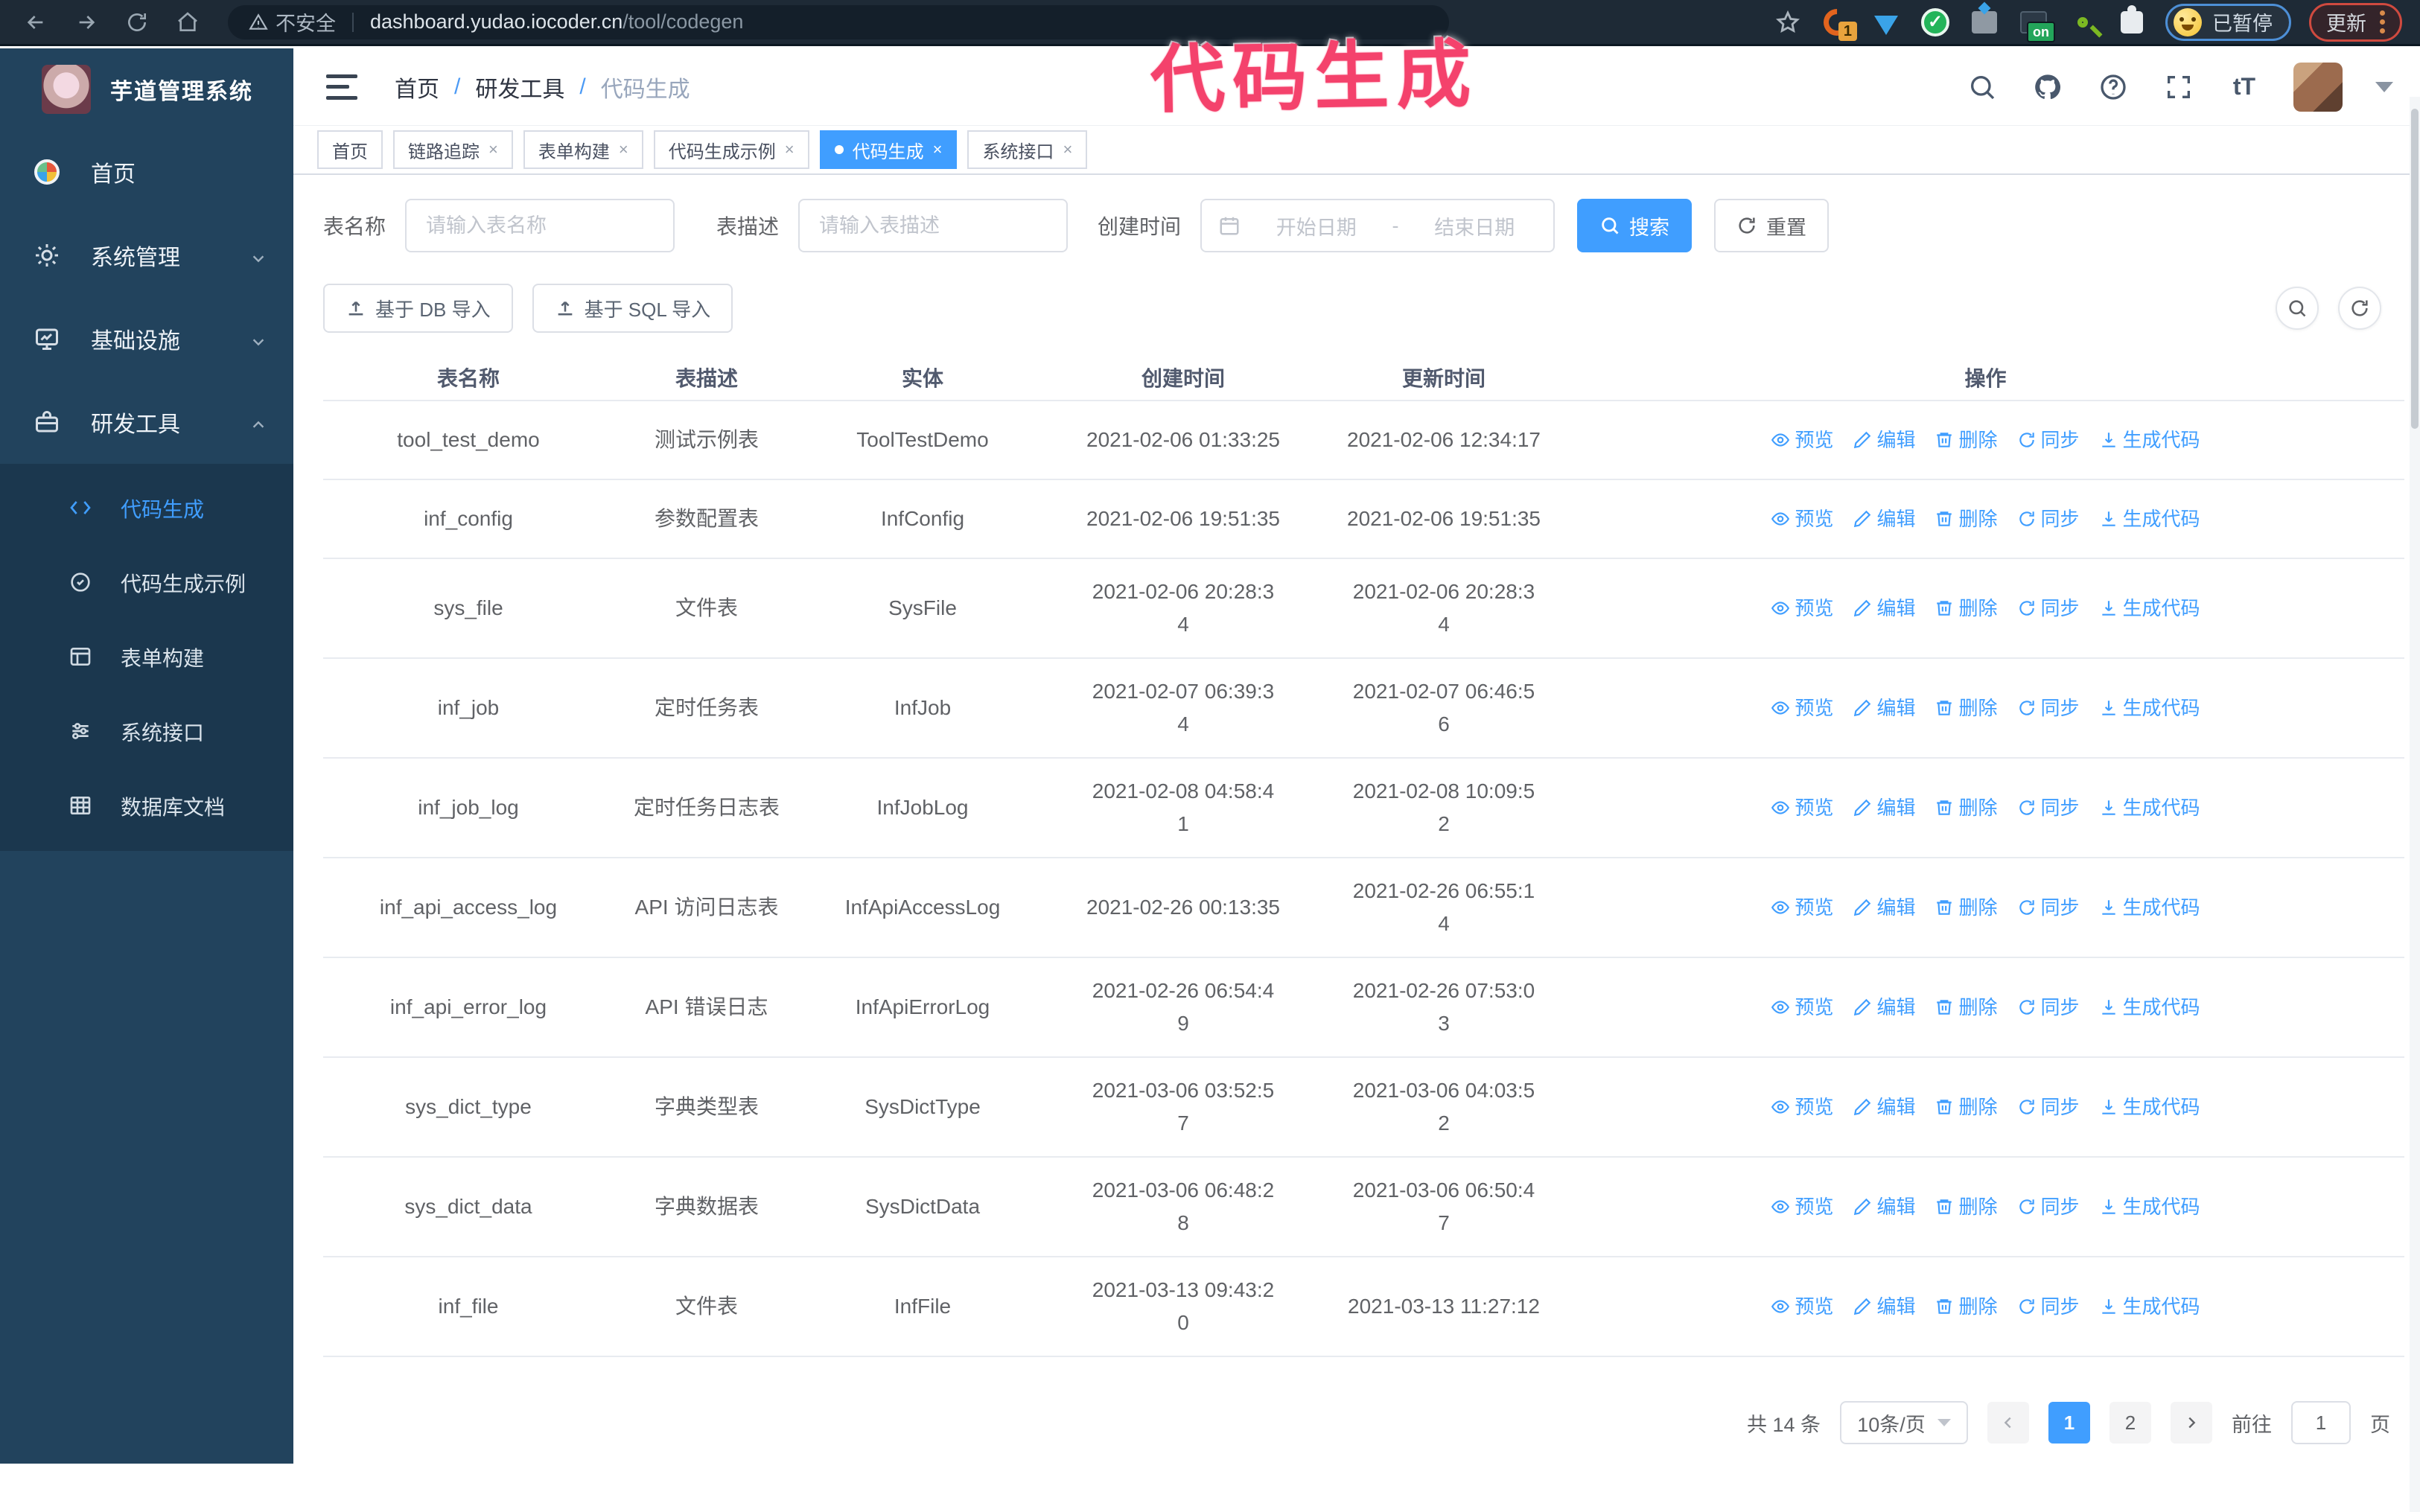 This screenshot has height=1512, width=2420. What do you see at coordinates (2228, 22) in the screenshot?
I see `profile-paused-badge: 已暂停` at bounding box center [2228, 22].